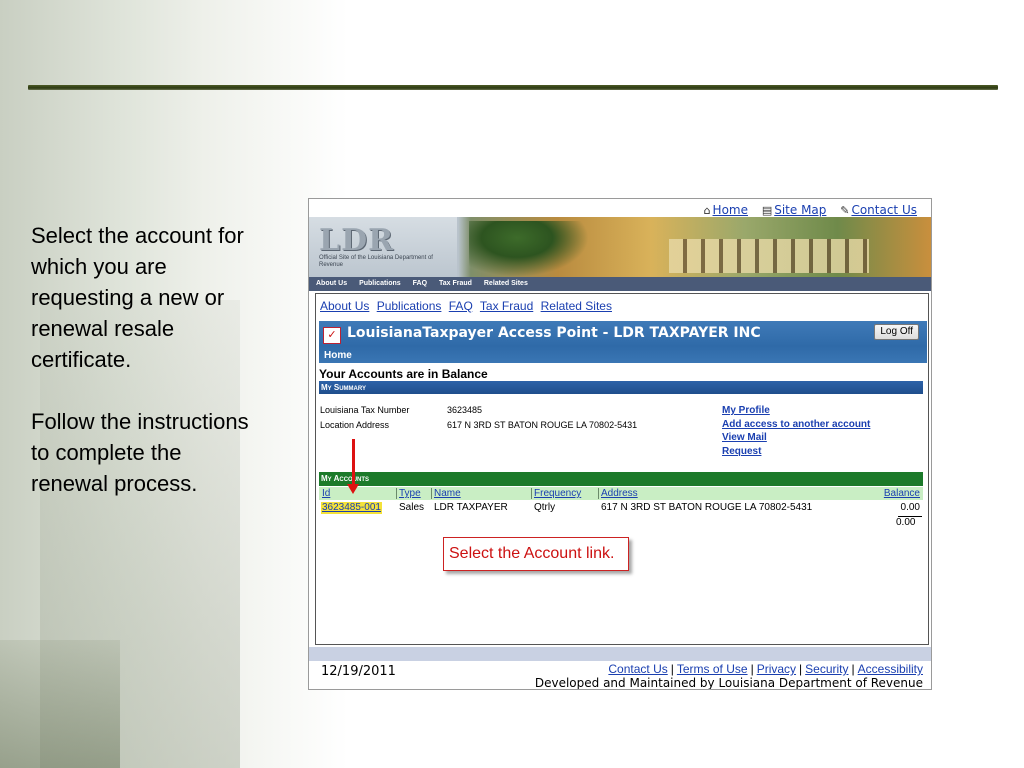  I want to click on accounts-table-header: Id Type Name Frequency Address Balance, so click(621, 493).